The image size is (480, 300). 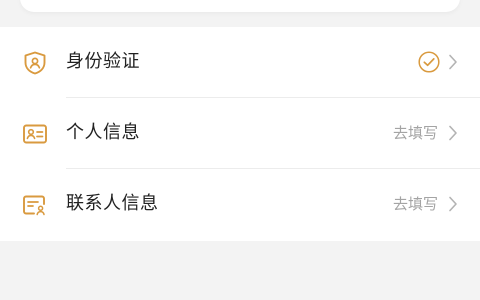 I want to click on contact-form-icon, so click(x=34, y=205).